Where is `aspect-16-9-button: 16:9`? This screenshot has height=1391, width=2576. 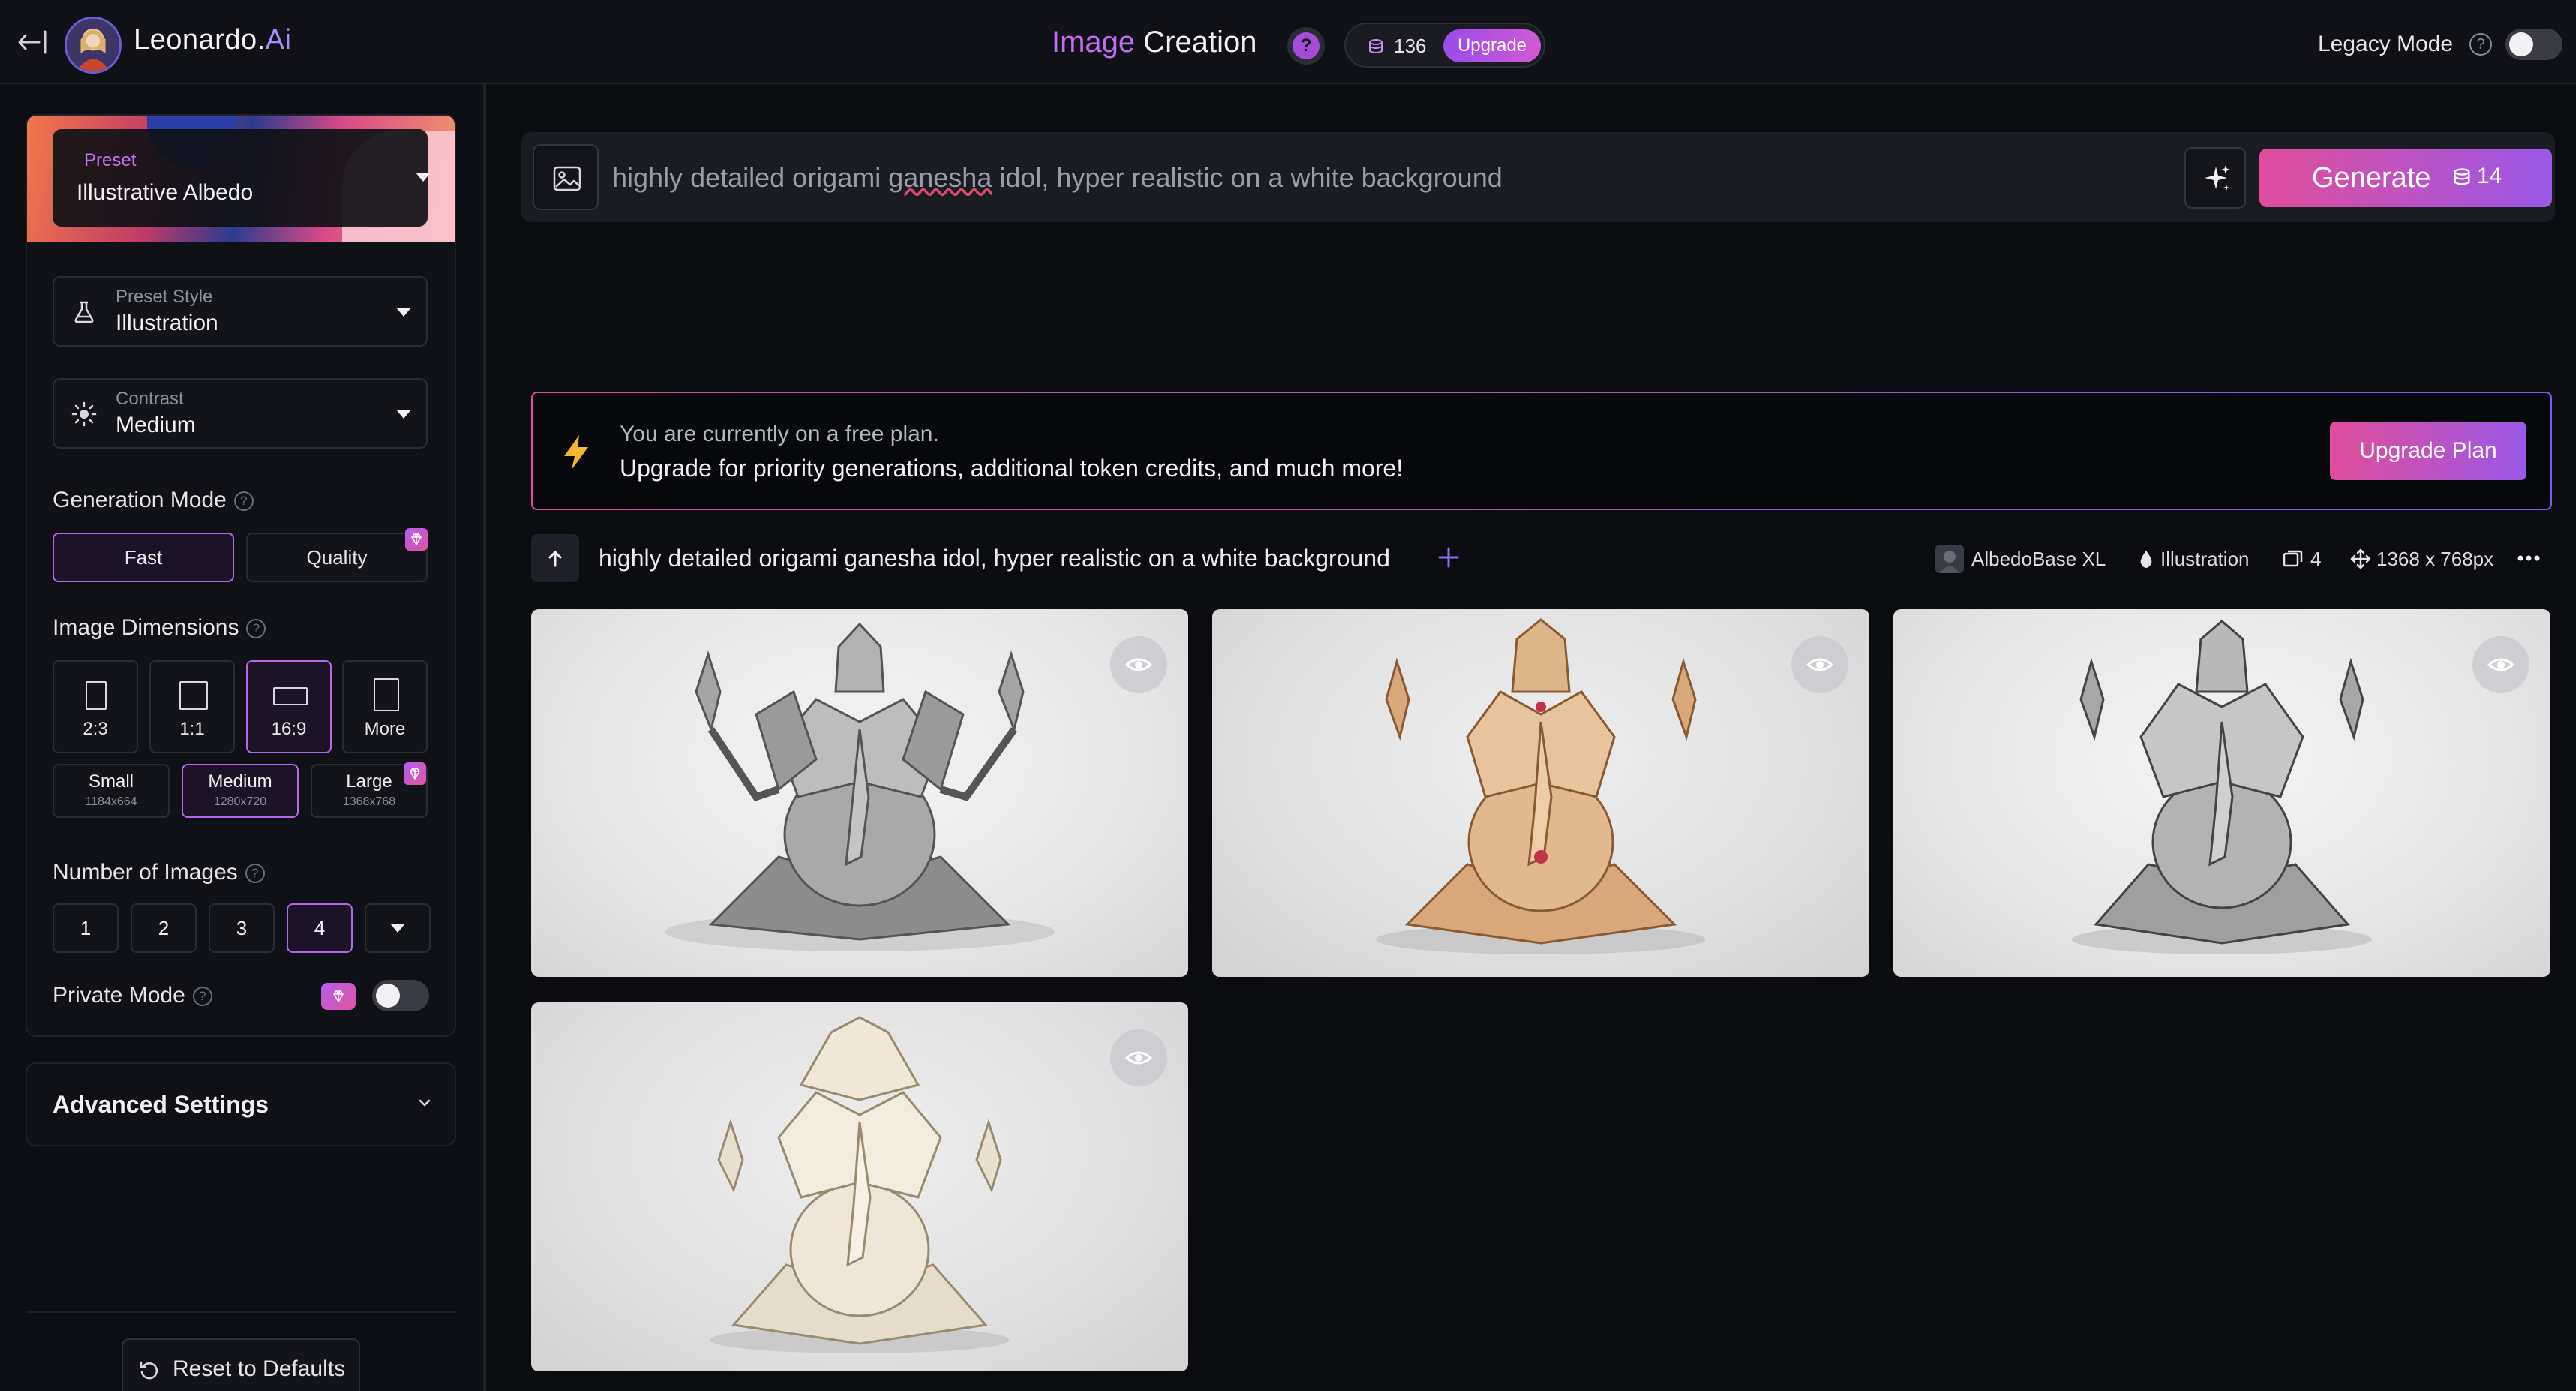
aspect-16-9-button: 16:9 is located at coordinates (289, 706).